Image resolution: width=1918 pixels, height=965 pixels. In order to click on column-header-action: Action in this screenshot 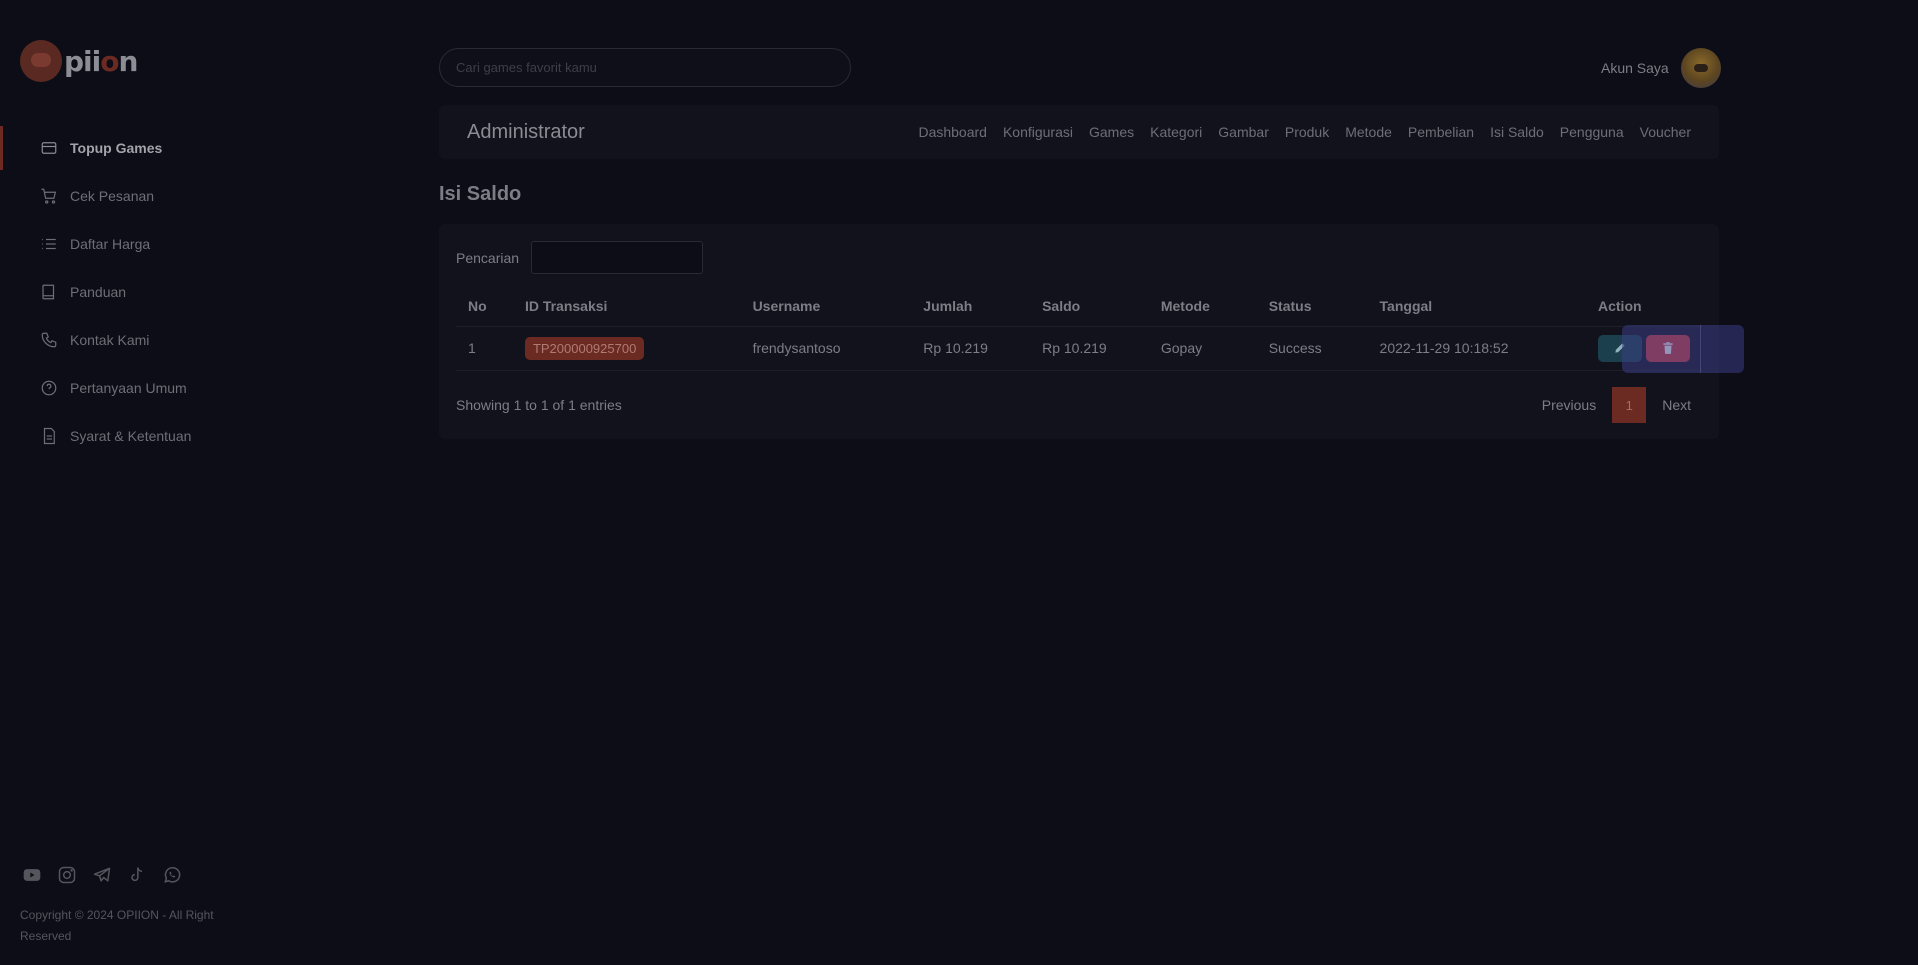, I will do `click(1644, 306)`.